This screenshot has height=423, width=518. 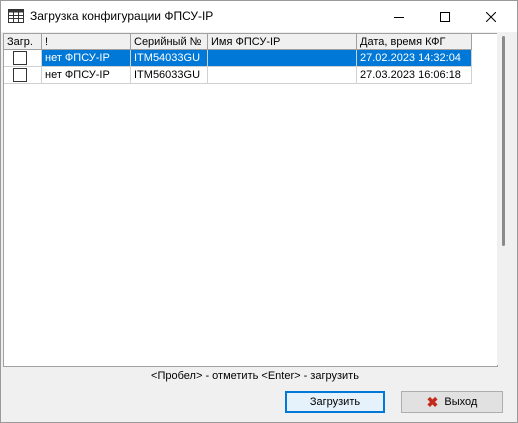 I want to click on minimize-button, so click(x=399, y=16).